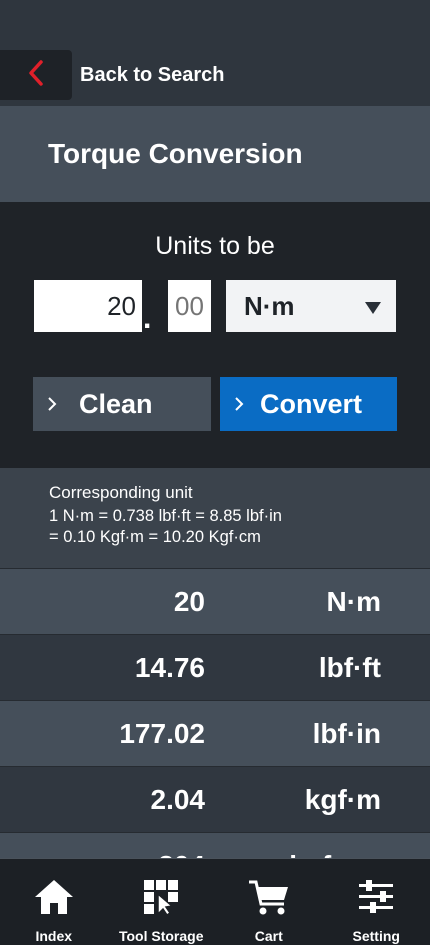  What do you see at coordinates (311, 403) in the screenshot?
I see `convert-button-label: Convert` at bounding box center [311, 403].